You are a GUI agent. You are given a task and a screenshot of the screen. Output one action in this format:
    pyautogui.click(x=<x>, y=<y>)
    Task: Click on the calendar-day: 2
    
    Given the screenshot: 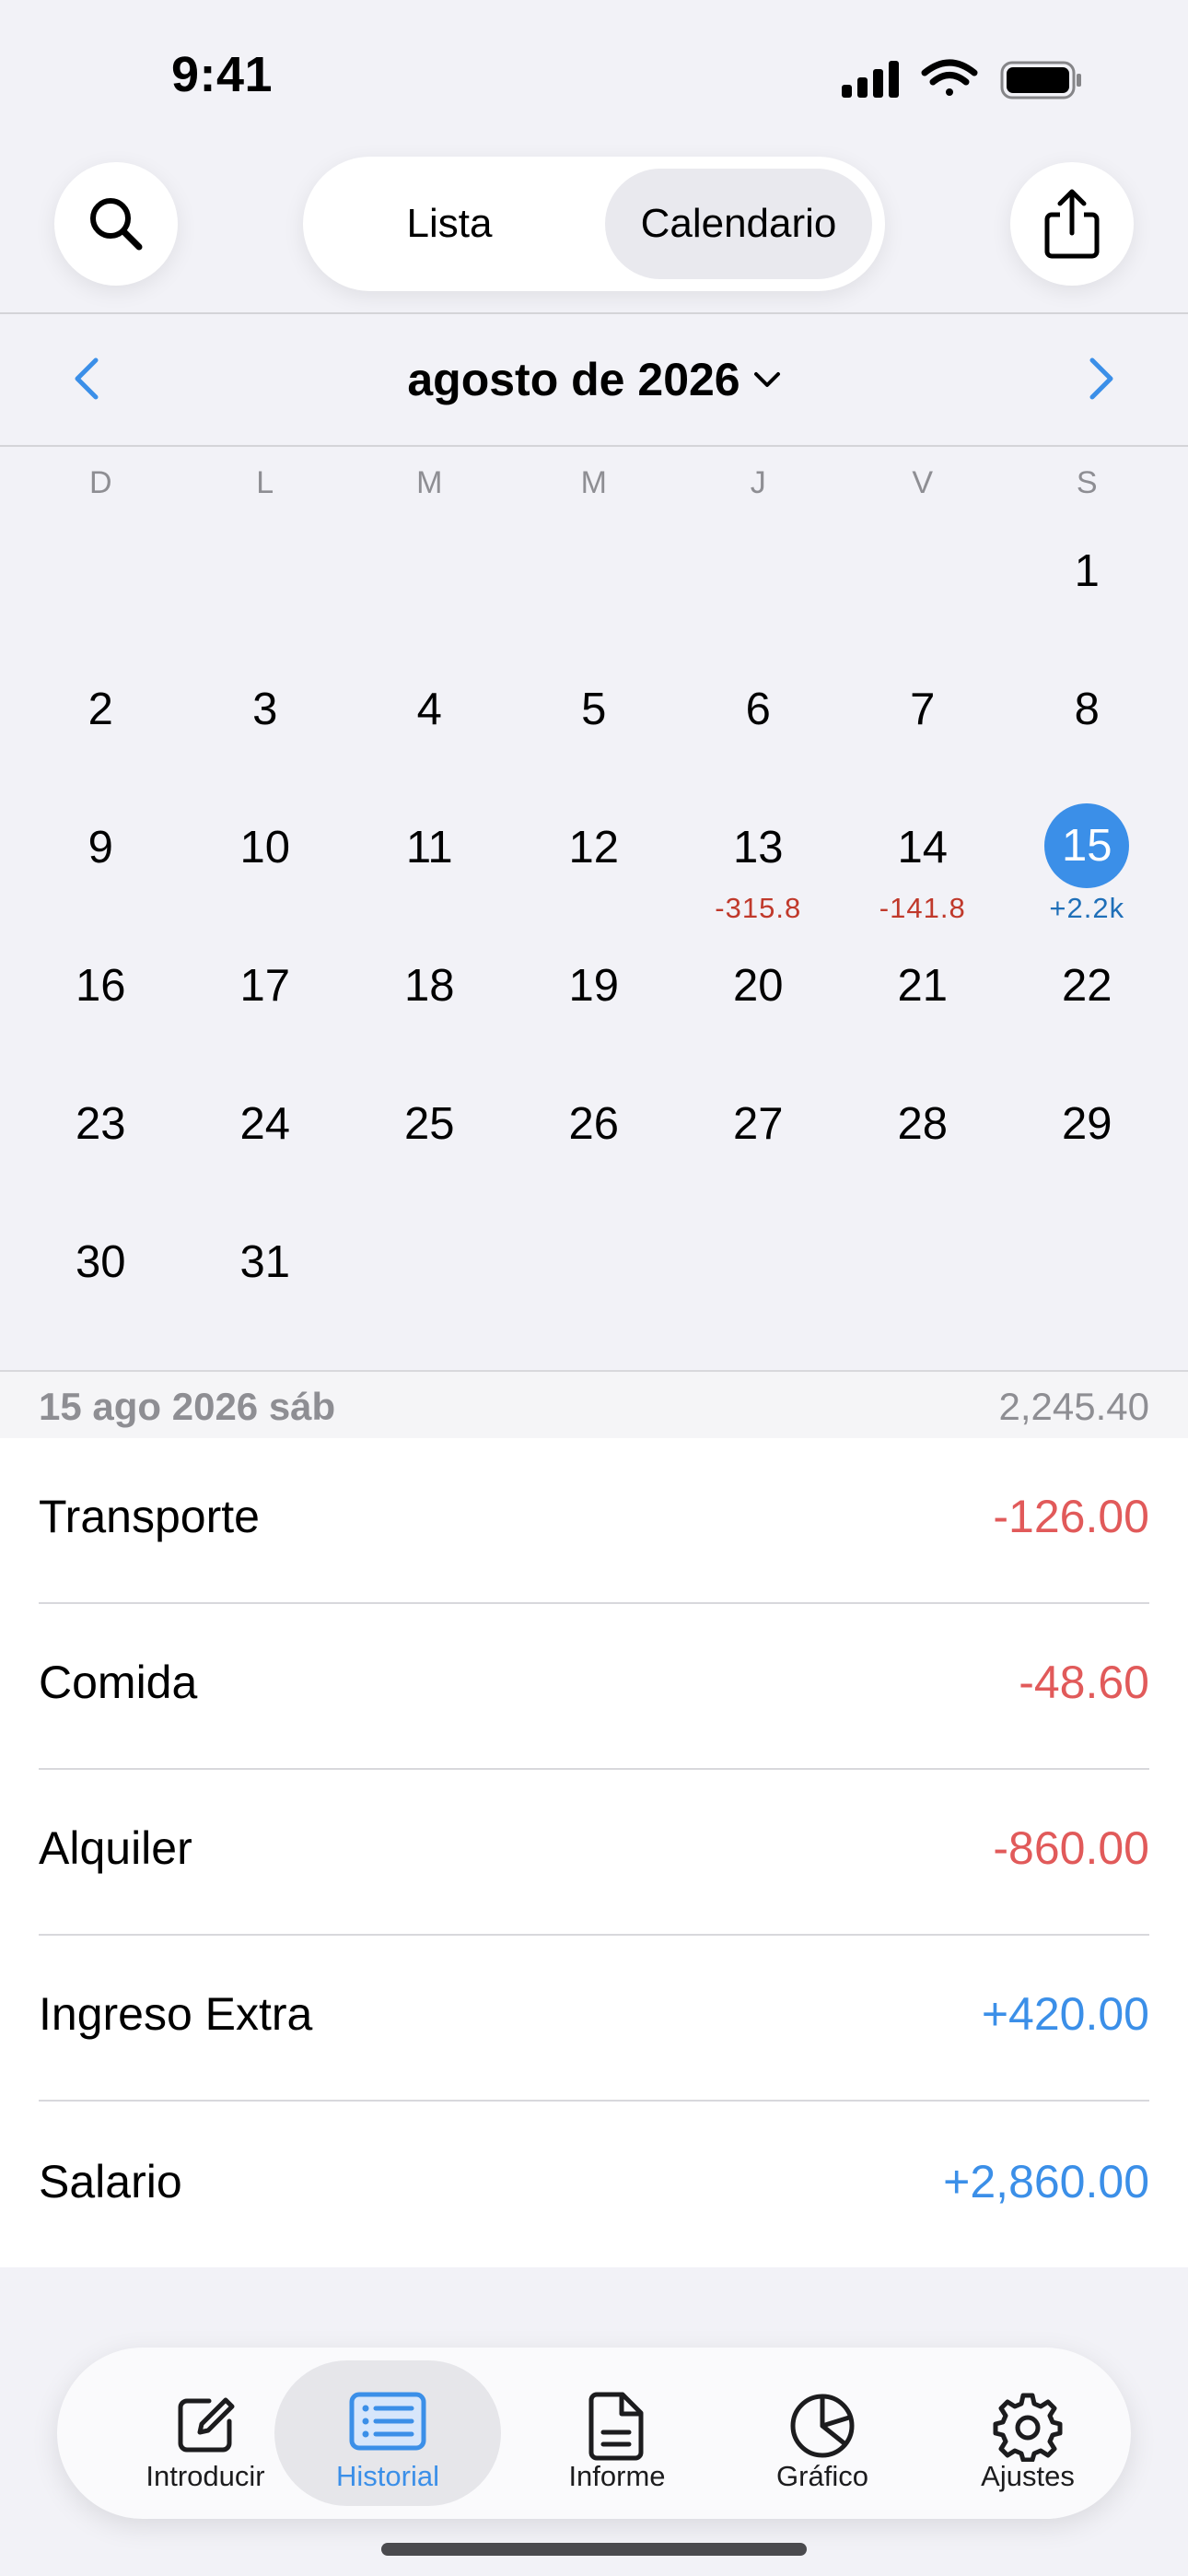 What is the action you would take?
    pyautogui.click(x=100, y=732)
    